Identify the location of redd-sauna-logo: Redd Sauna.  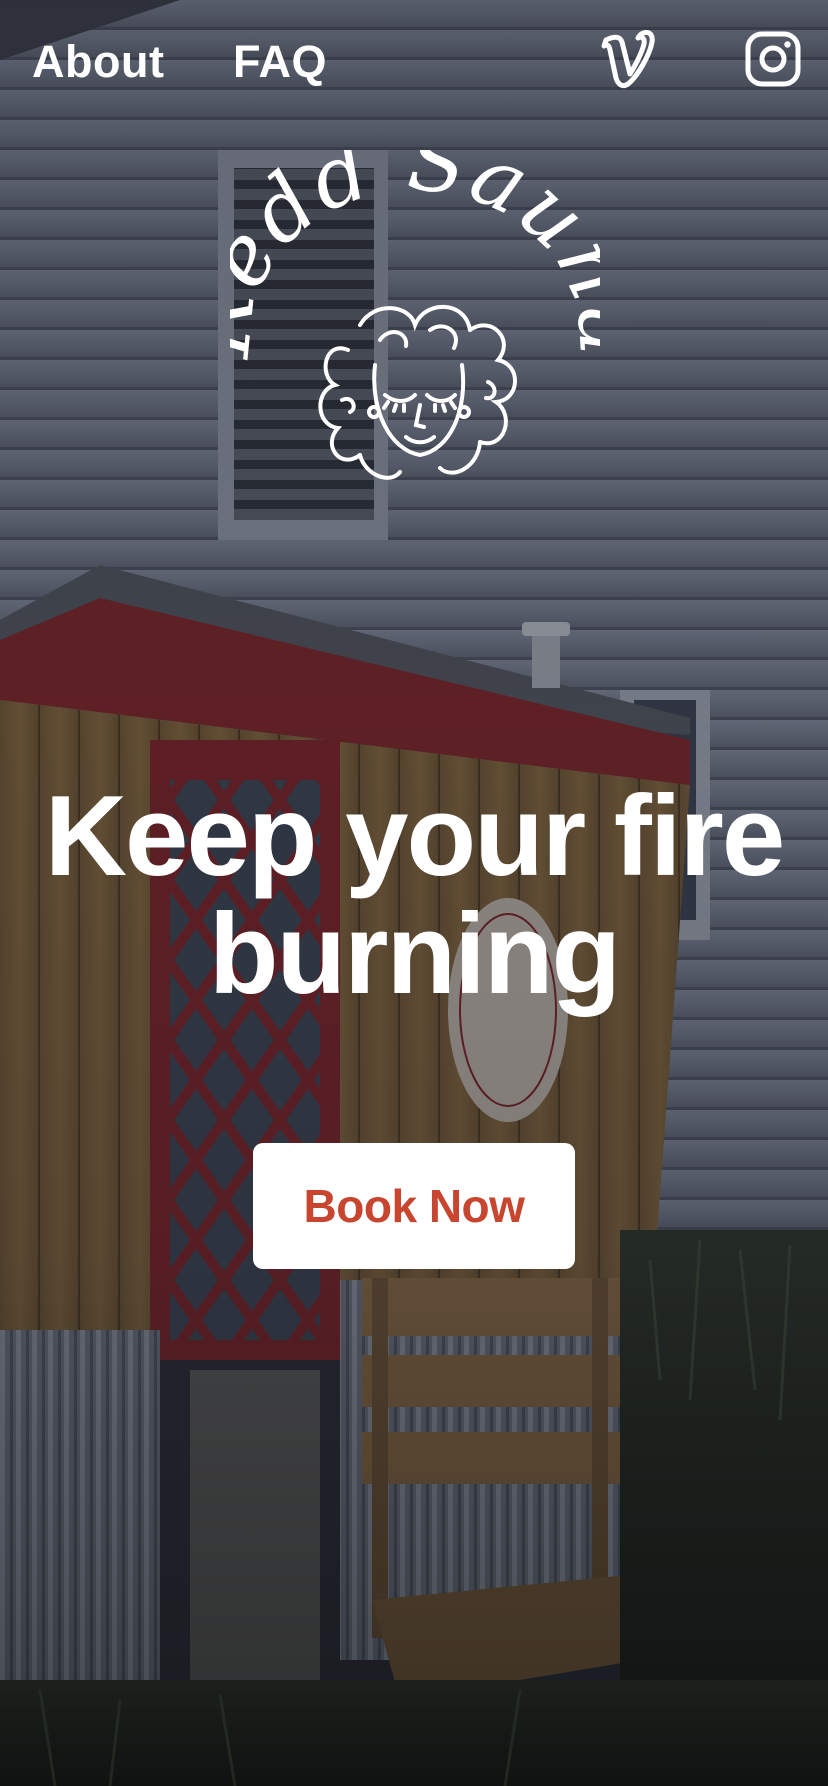
(415, 315).